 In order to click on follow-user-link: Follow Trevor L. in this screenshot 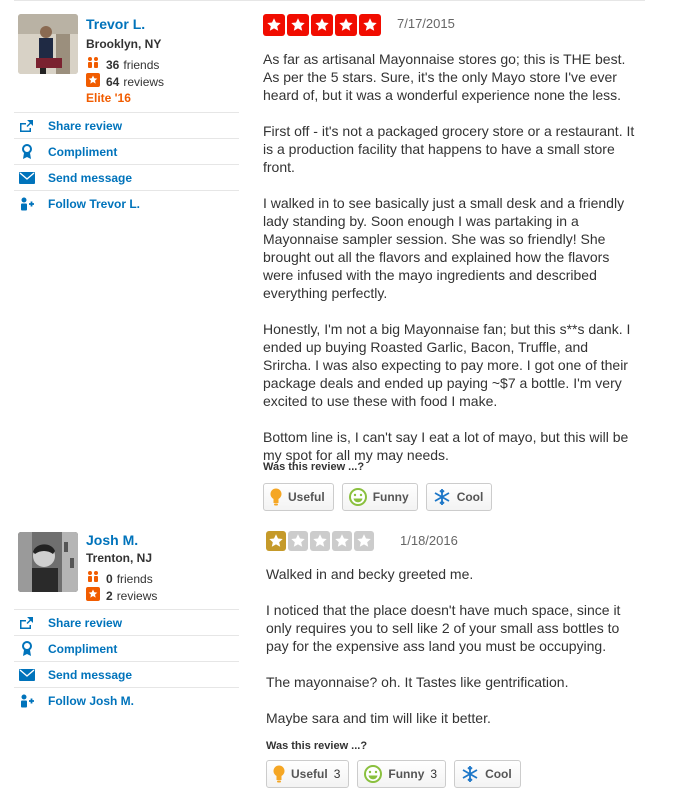, I will do `click(126, 203)`.